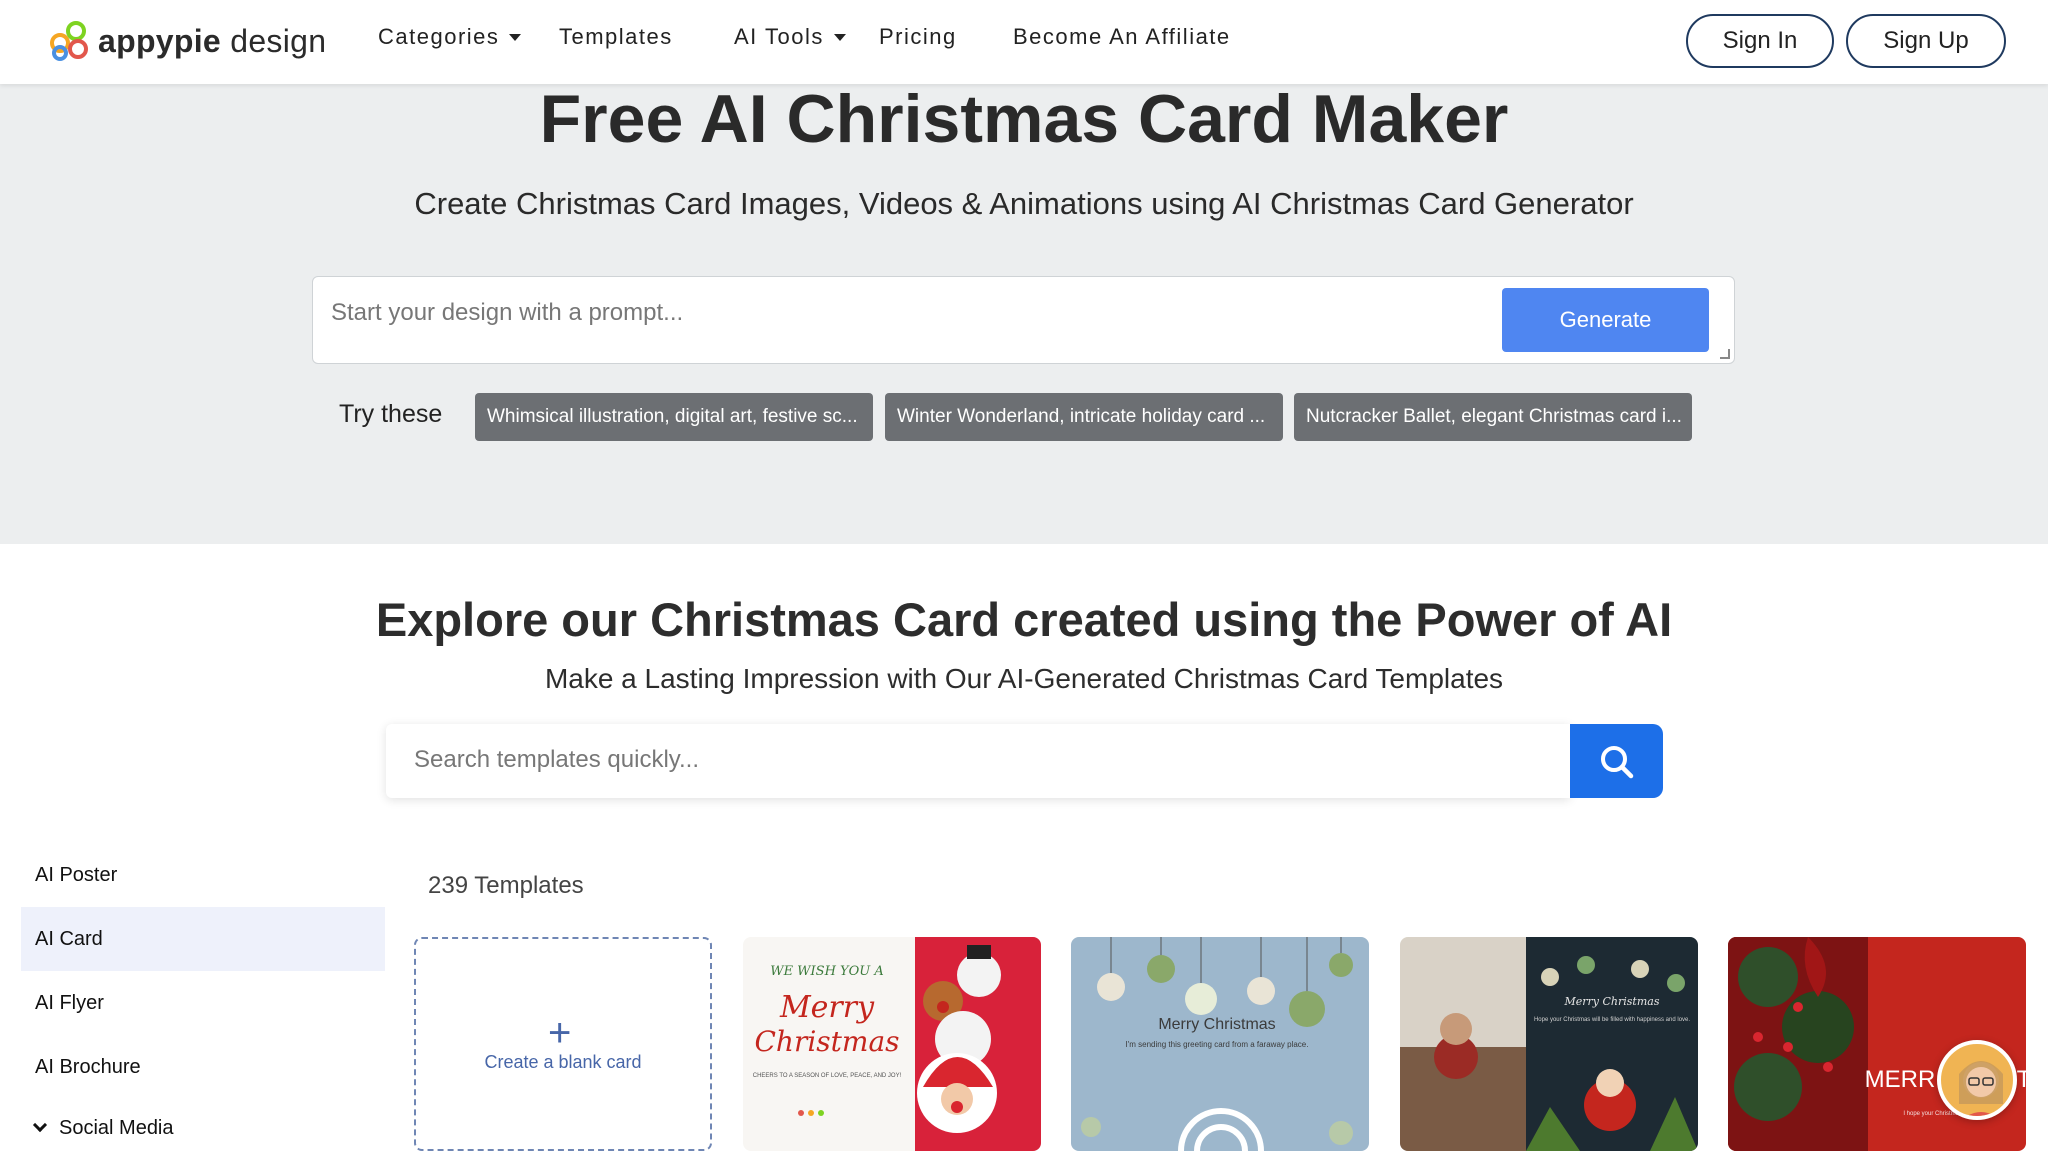 This screenshot has height=1160, width=2048. I want to click on nav-pricing-label: Pricing, so click(918, 36).